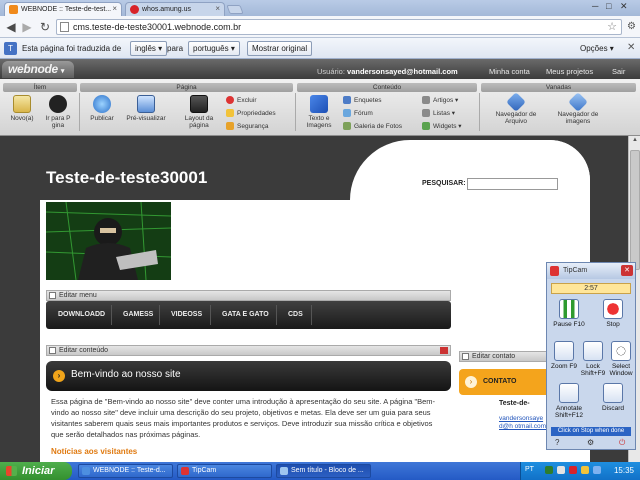 The image size is (640, 480). I want to click on pause-button: Pause F10, so click(569, 313).